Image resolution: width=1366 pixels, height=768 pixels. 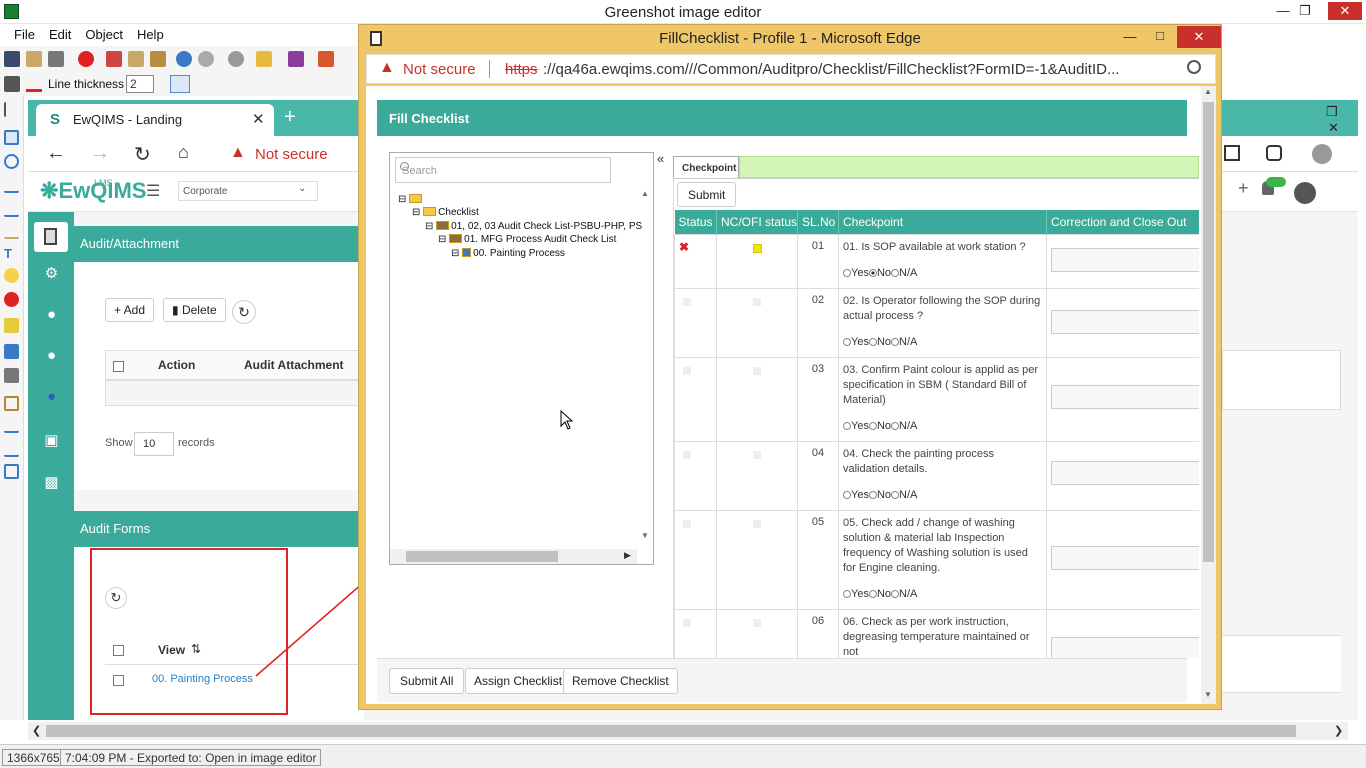 What do you see at coordinates (104, 34) in the screenshot?
I see `menu-object: Object` at bounding box center [104, 34].